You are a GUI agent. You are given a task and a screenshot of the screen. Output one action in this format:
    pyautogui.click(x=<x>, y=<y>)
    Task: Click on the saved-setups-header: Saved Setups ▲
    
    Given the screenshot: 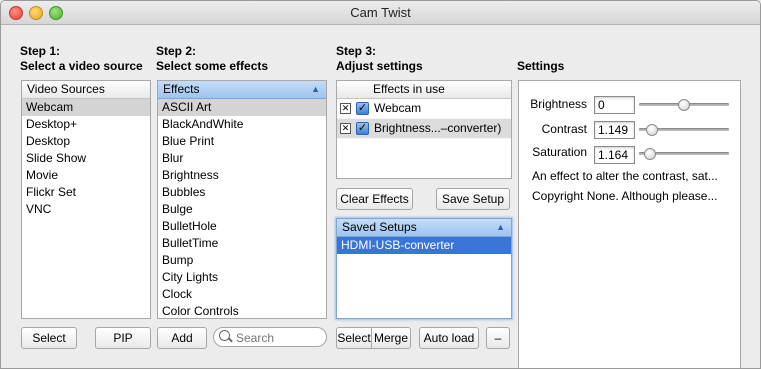 What is the action you would take?
    pyautogui.click(x=424, y=228)
    